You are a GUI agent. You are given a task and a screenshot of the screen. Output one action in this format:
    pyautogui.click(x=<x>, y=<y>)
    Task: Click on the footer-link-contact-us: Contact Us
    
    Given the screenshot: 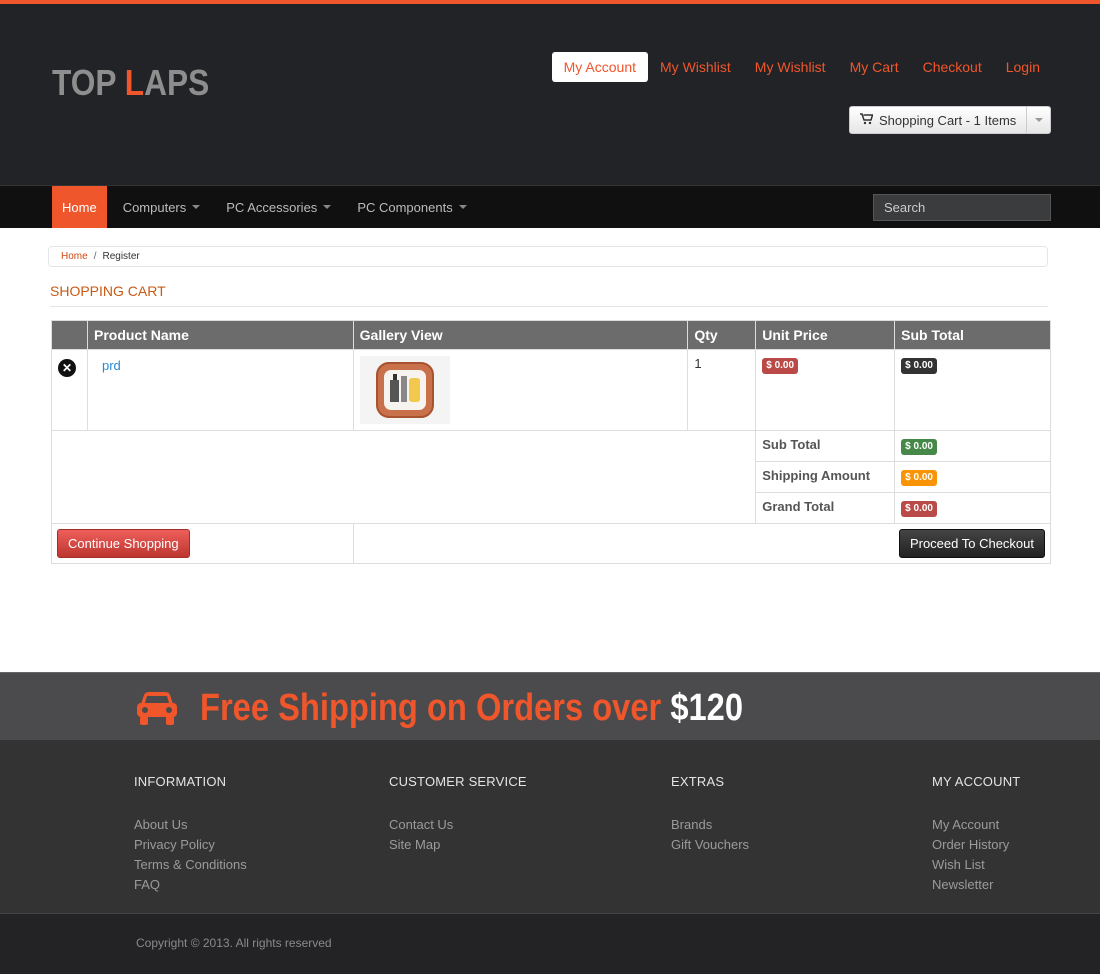 What is the action you would take?
    pyautogui.click(x=458, y=825)
    